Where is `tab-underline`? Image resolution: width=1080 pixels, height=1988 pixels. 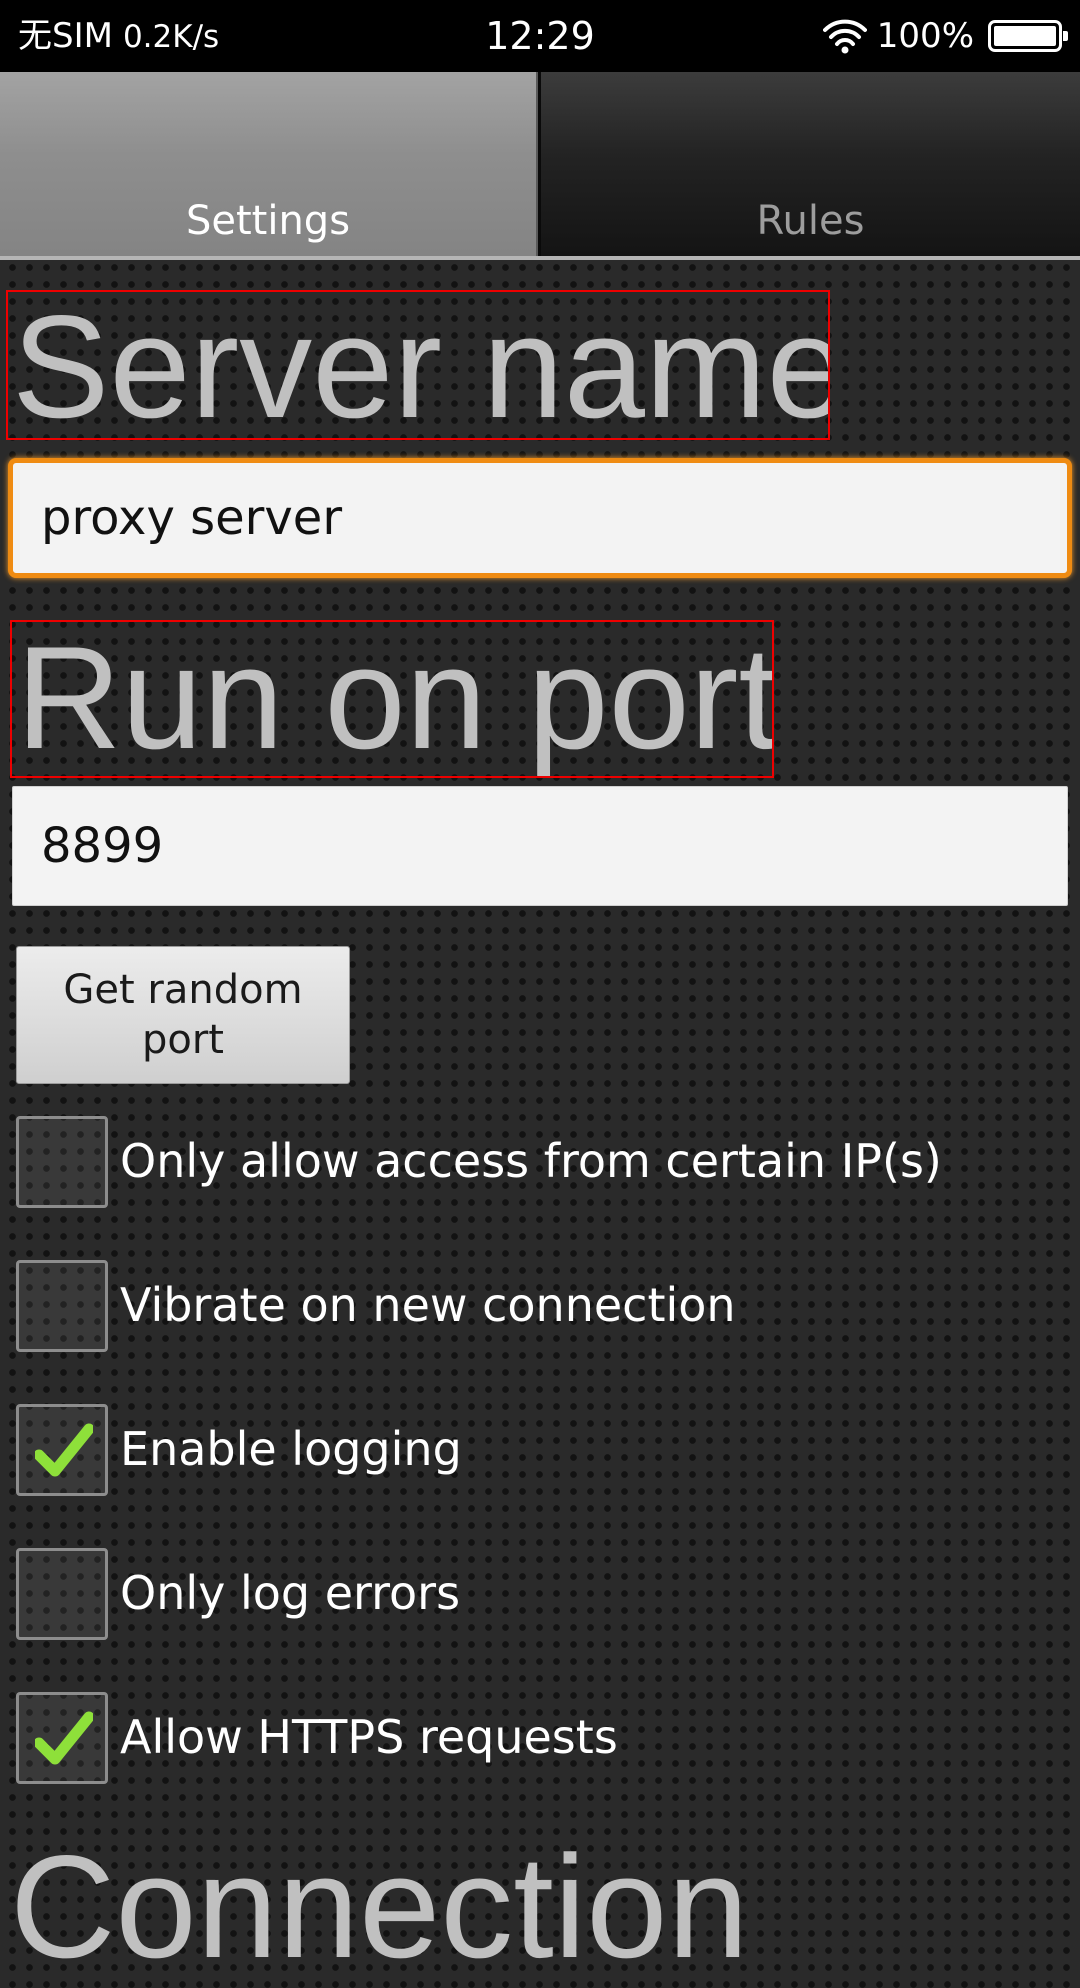 tab-underline is located at coordinates (540, 258).